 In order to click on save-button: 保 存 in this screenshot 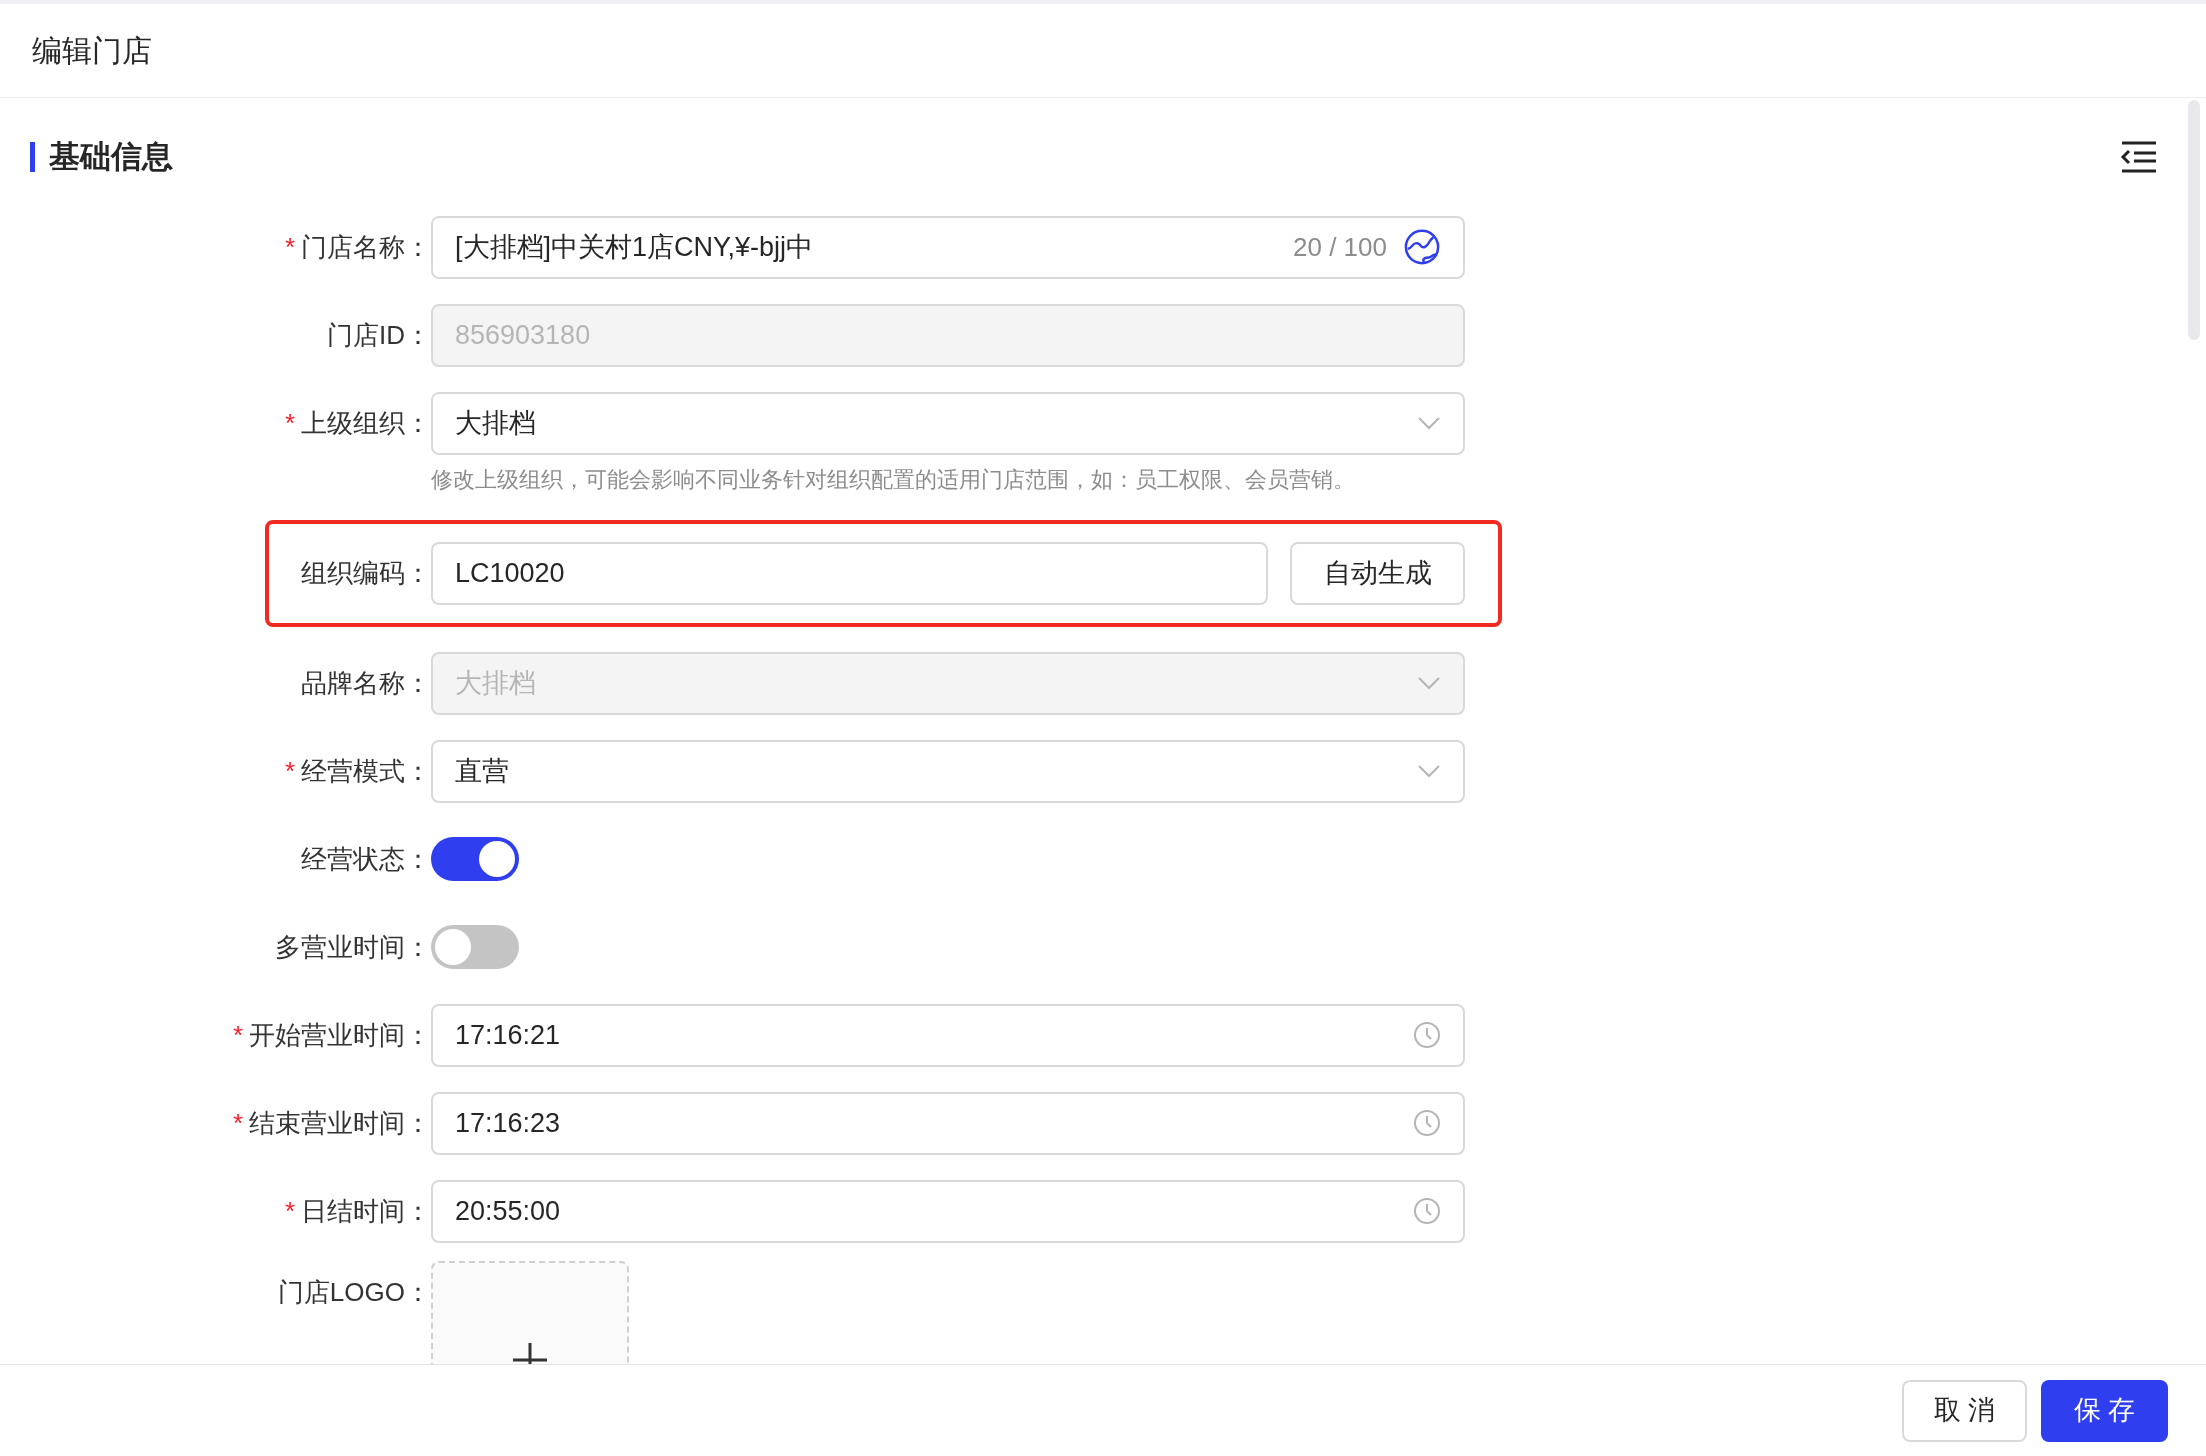, I will do `click(2104, 1410)`.